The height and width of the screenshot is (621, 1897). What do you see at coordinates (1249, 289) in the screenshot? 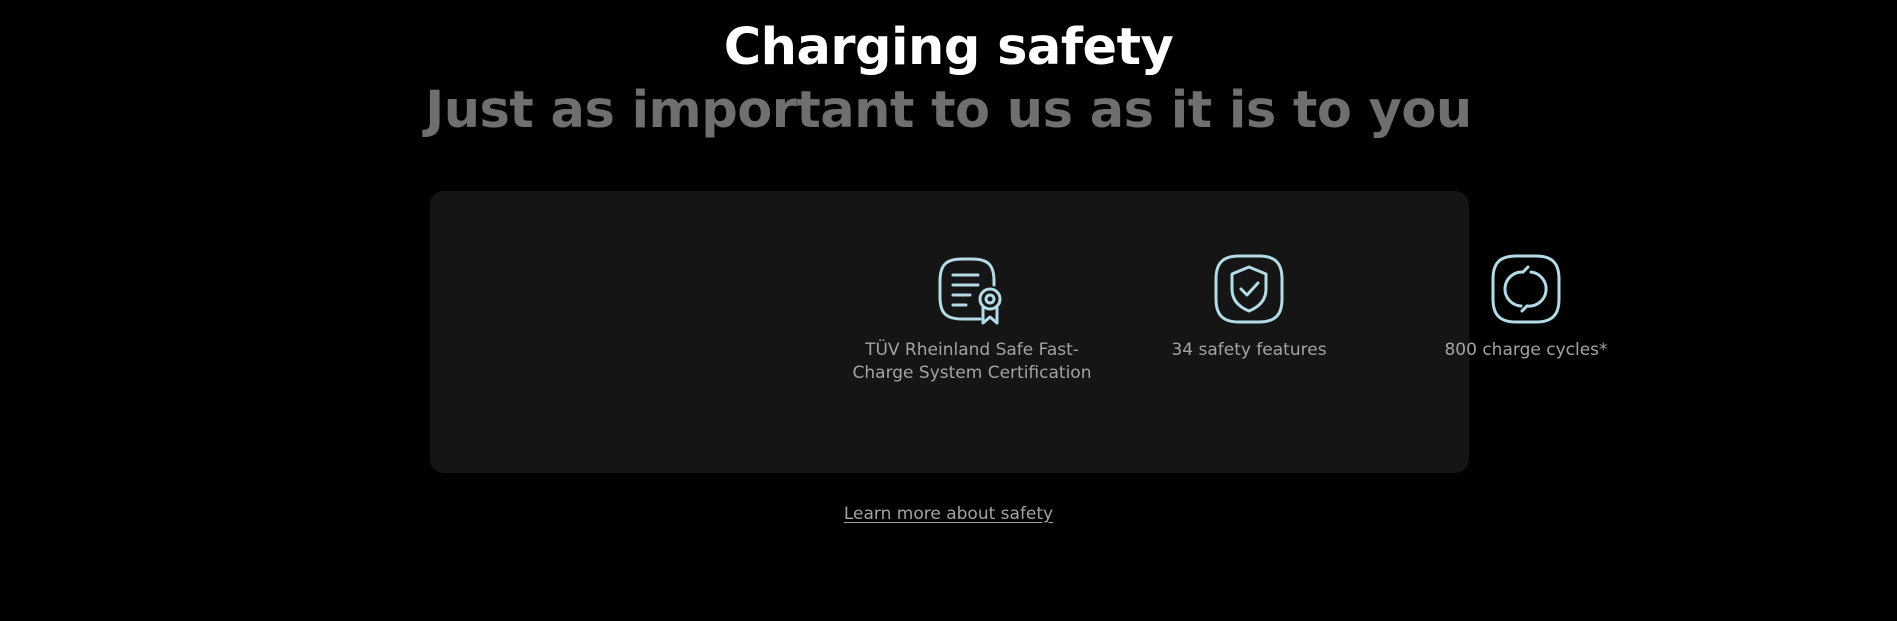
I see `shield-check-icon` at bounding box center [1249, 289].